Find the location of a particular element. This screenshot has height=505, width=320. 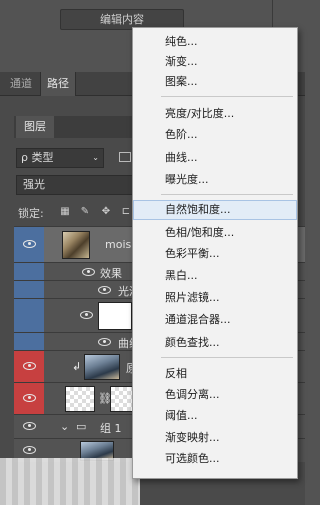

layer-name: mois is located at coordinates (118, 244).